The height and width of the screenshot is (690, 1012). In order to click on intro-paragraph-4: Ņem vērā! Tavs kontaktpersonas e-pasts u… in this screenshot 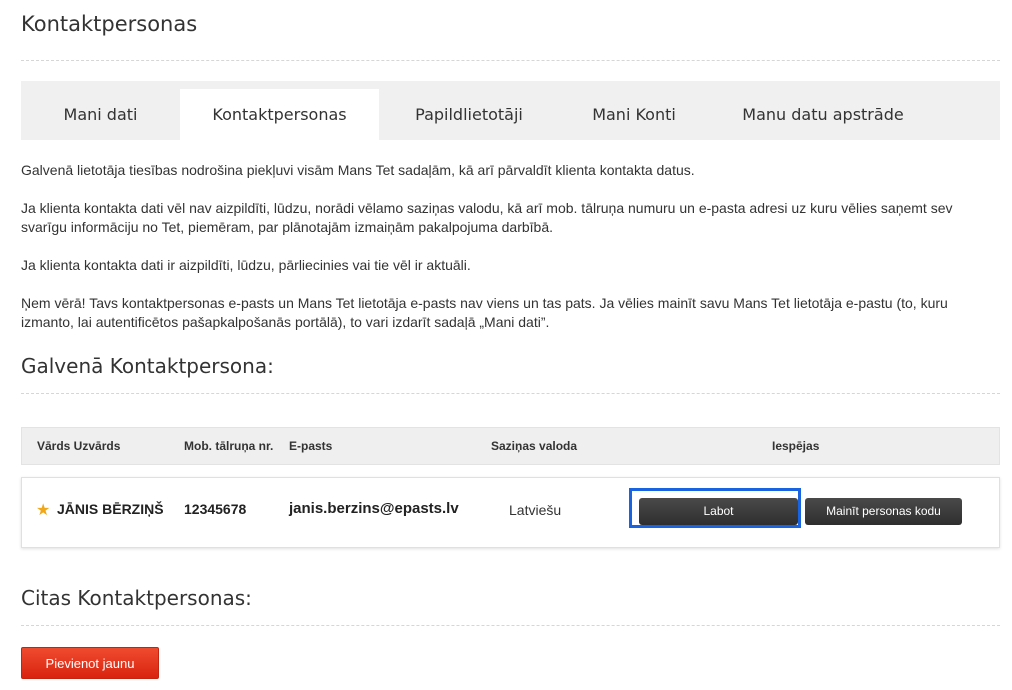, I will do `click(484, 312)`.